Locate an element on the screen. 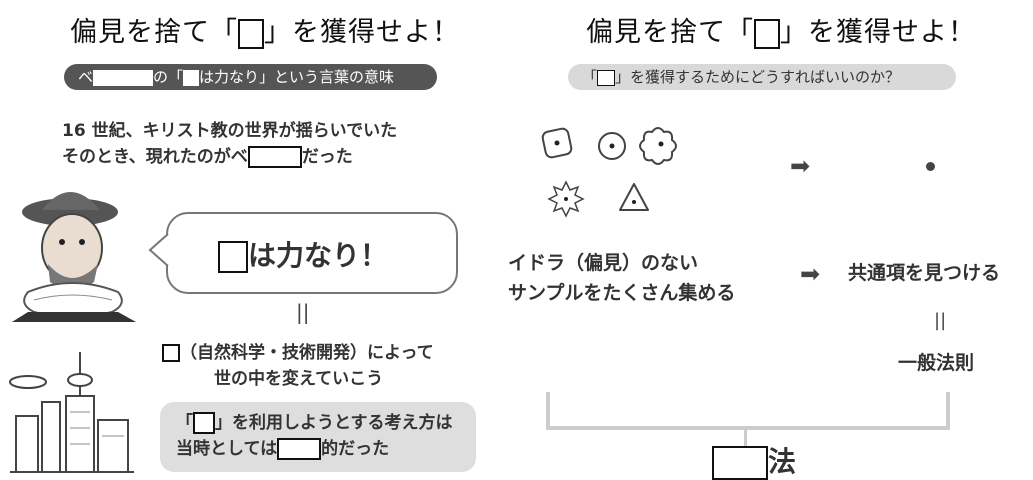 This screenshot has height=480, width=1033. idola-line-1: イドラ（偏見）のない is located at coordinates (603, 263).